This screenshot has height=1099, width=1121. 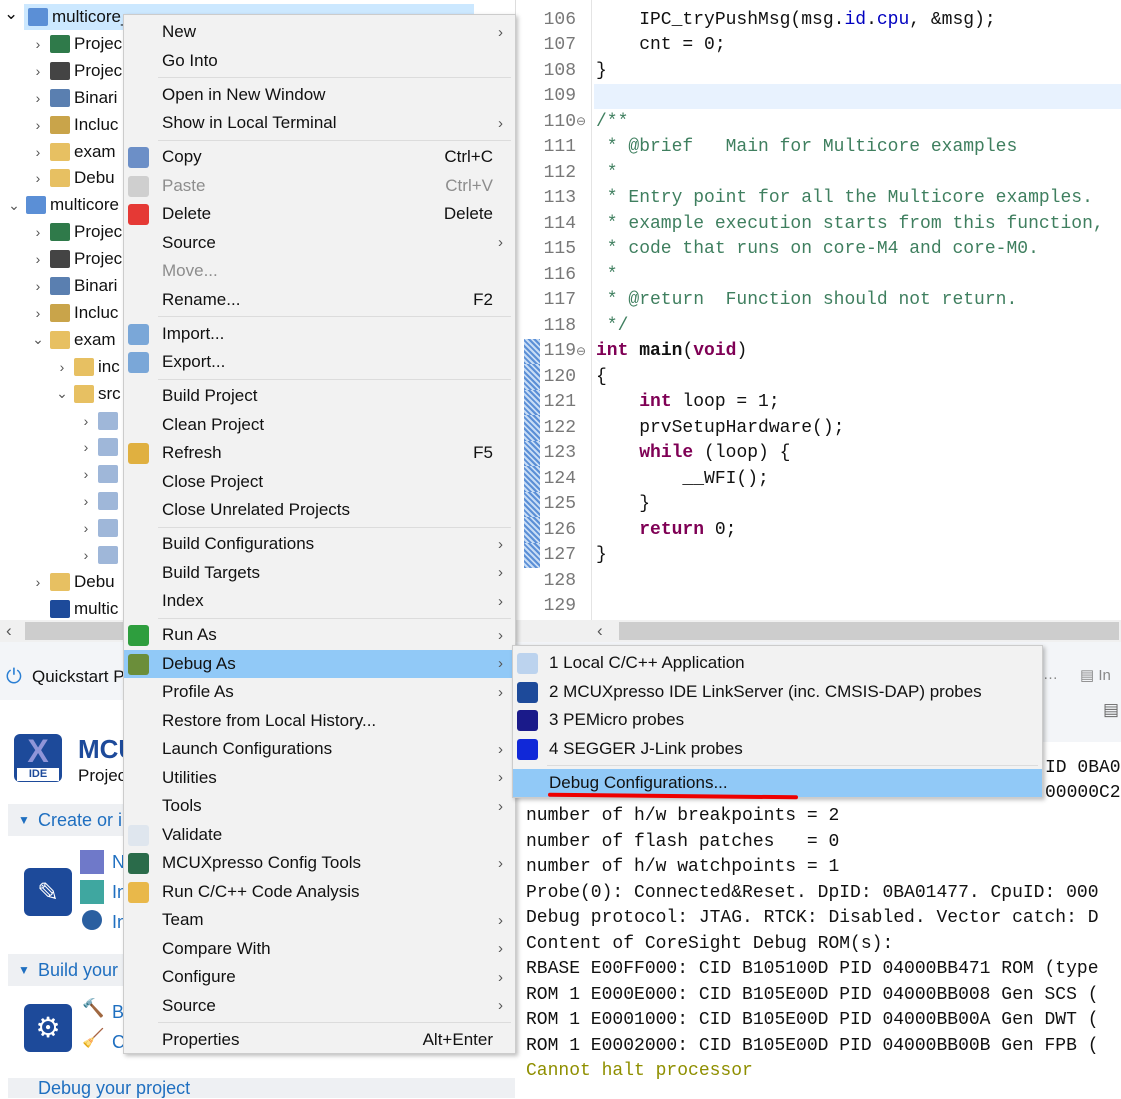 I want to click on code-line: 125 }, so click(x=818, y=504).